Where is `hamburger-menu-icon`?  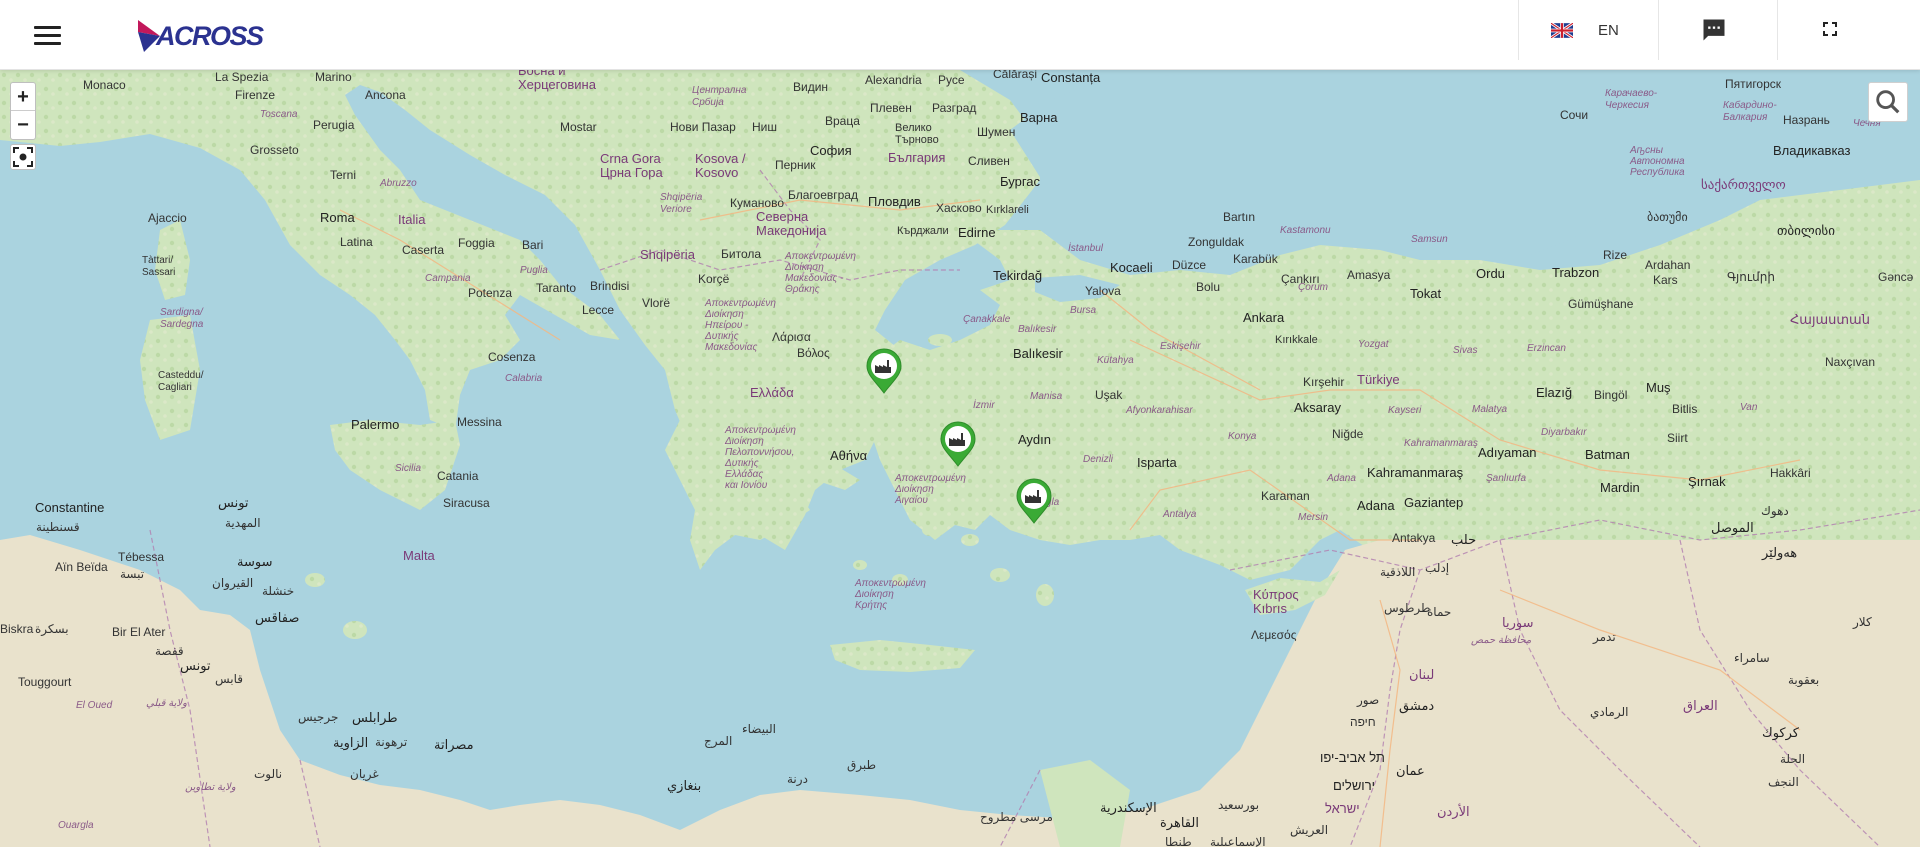
hamburger-menu-icon is located at coordinates (47, 35).